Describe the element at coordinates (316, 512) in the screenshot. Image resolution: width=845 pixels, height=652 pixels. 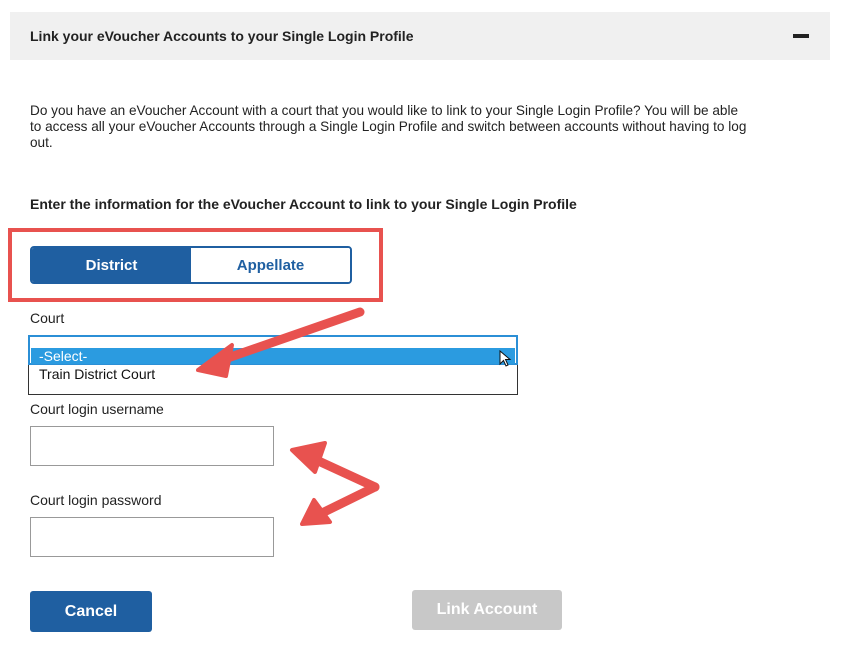
I see `annotation-arrowhead-password` at that location.